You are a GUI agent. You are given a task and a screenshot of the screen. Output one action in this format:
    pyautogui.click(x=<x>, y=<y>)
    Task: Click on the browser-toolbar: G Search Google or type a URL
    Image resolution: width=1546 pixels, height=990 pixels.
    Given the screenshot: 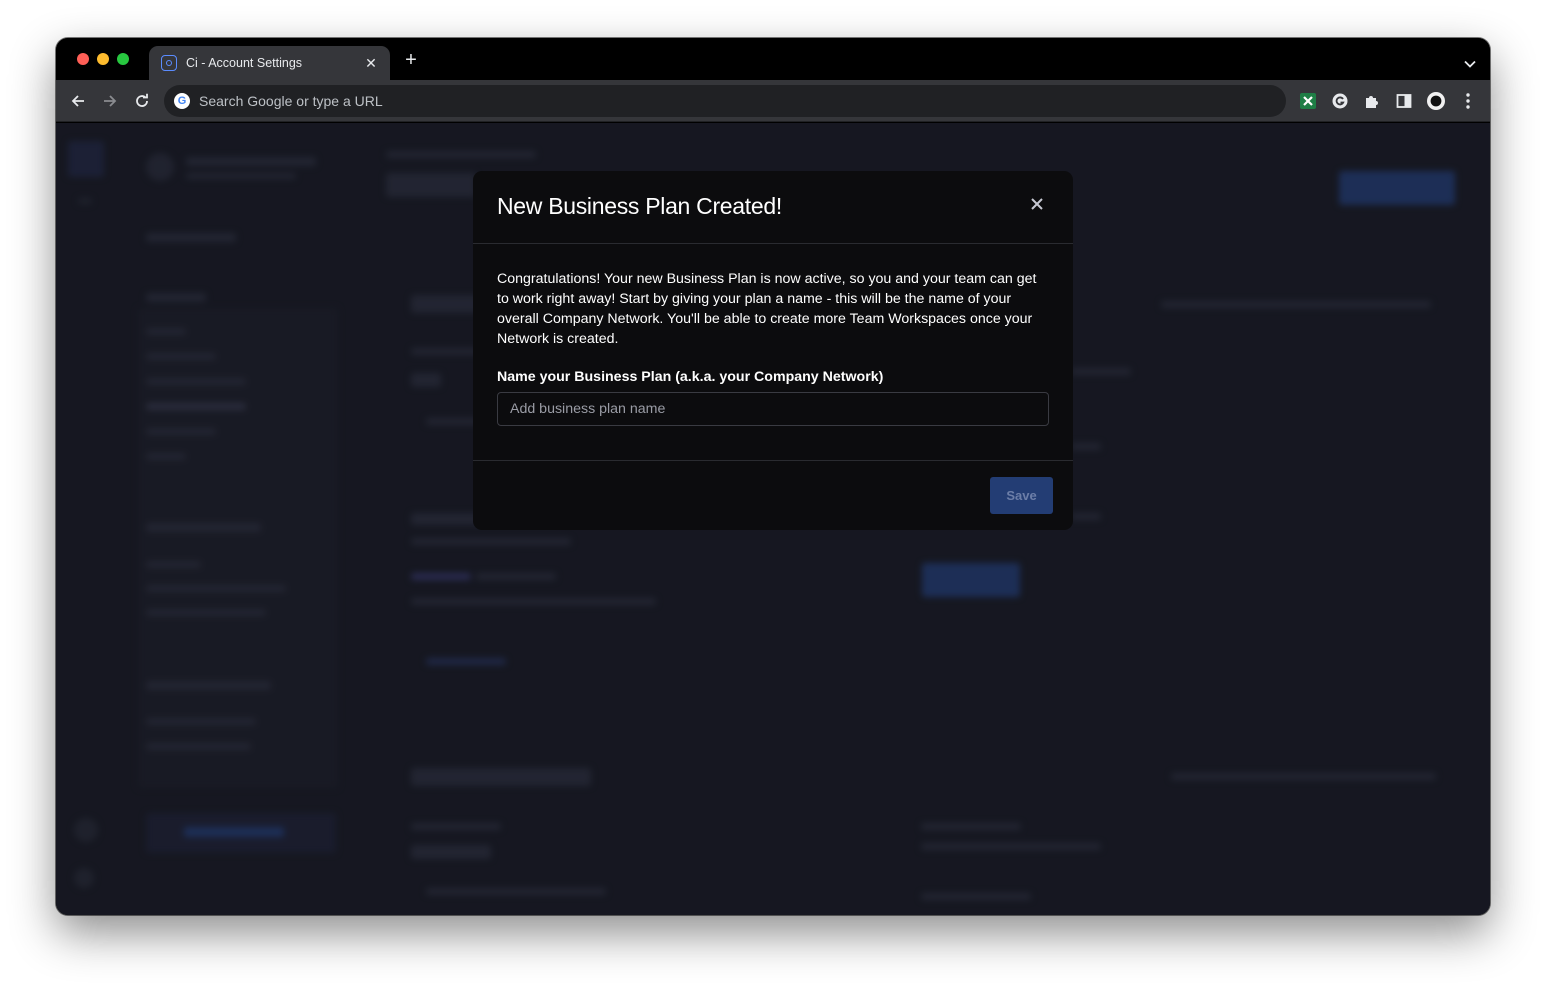 What is the action you would take?
    pyautogui.click(x=773, y=101)
    